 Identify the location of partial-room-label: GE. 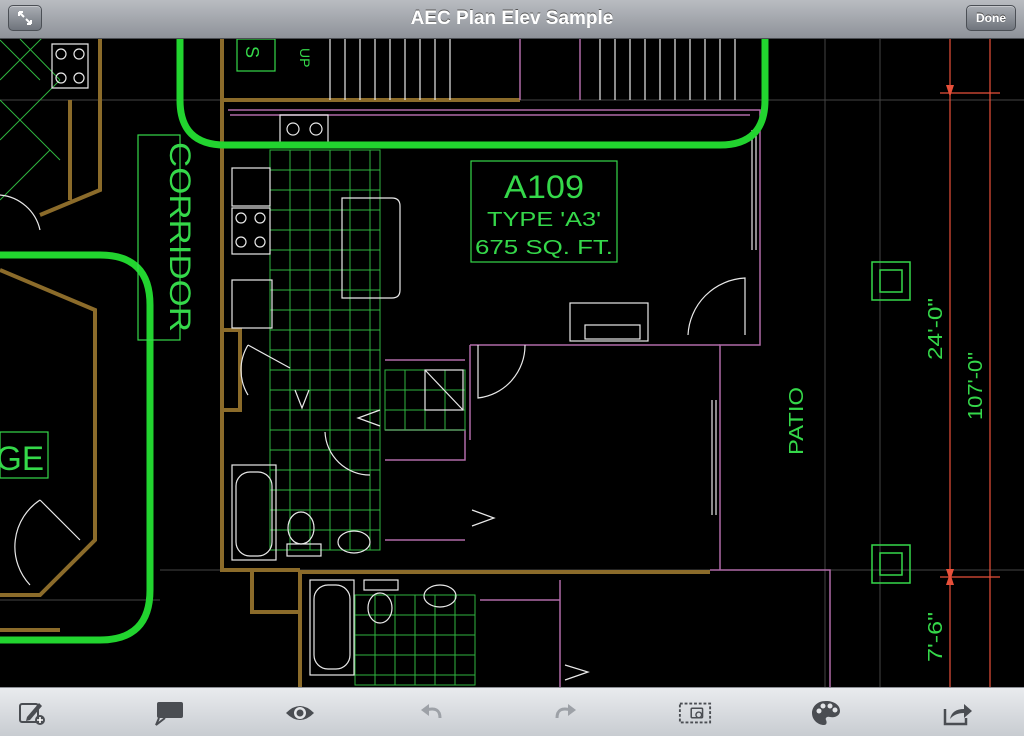
(22, 459).